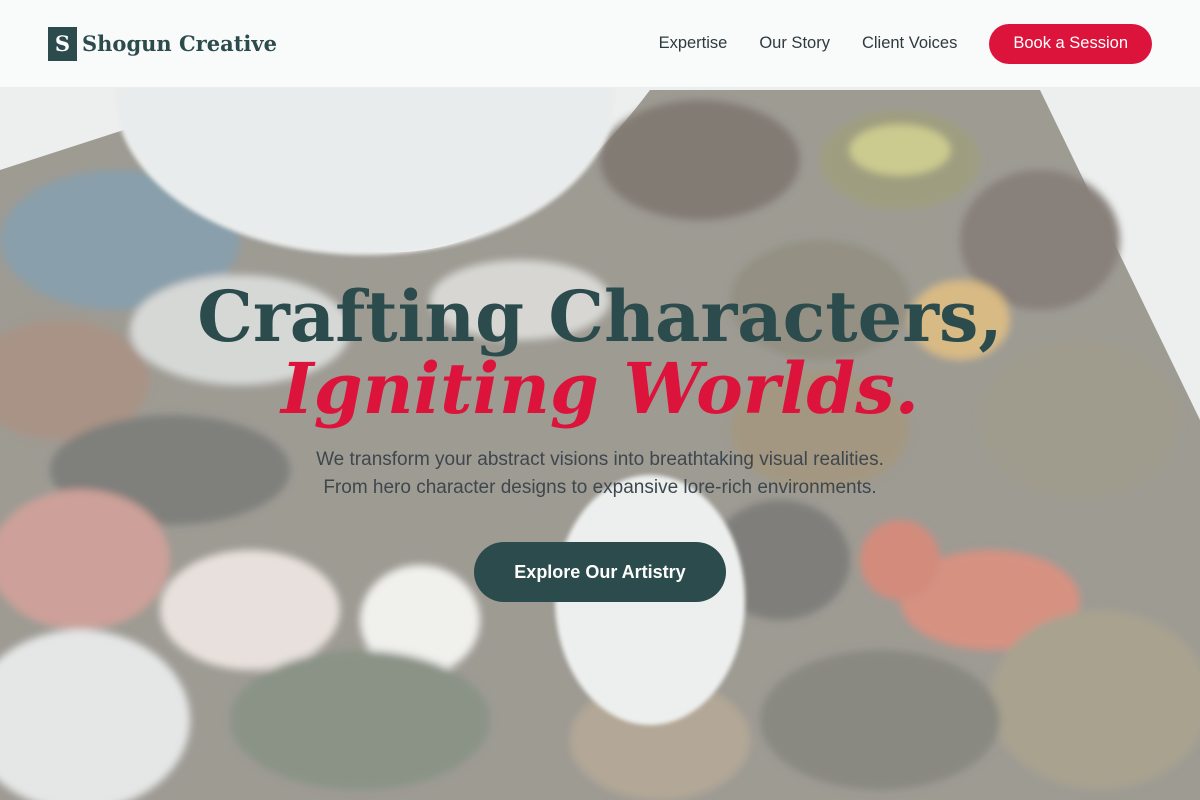  Describe the element at coordinates (600, 388) in the screenshot. I see `hero-headline-line2: Igniting Worlds.` at that location.